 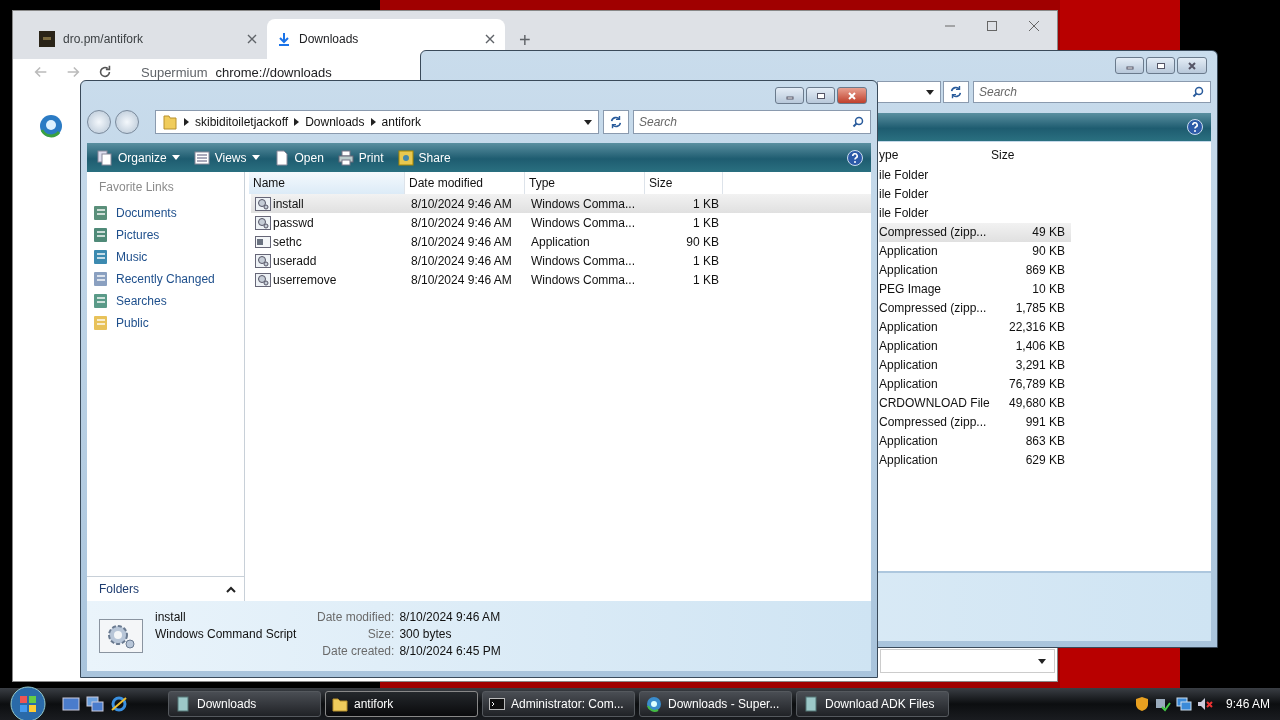 I want to click on toolbar-button: Organize, so click(x=138, y=157).